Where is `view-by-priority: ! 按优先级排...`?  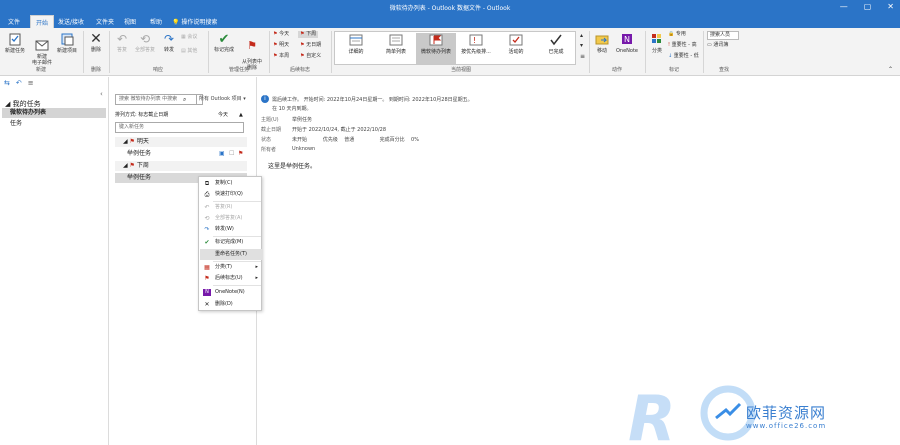 view-by-priority: ! 按优先级排... is located at coordinates (476, 48).